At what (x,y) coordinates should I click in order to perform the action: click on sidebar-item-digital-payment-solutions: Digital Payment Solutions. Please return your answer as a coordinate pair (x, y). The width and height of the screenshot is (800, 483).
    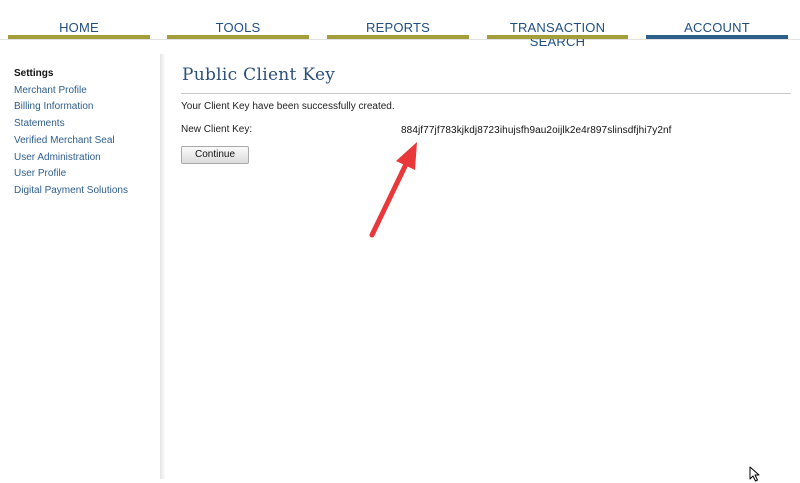
    Looking at the image, I should click on (71, 191).